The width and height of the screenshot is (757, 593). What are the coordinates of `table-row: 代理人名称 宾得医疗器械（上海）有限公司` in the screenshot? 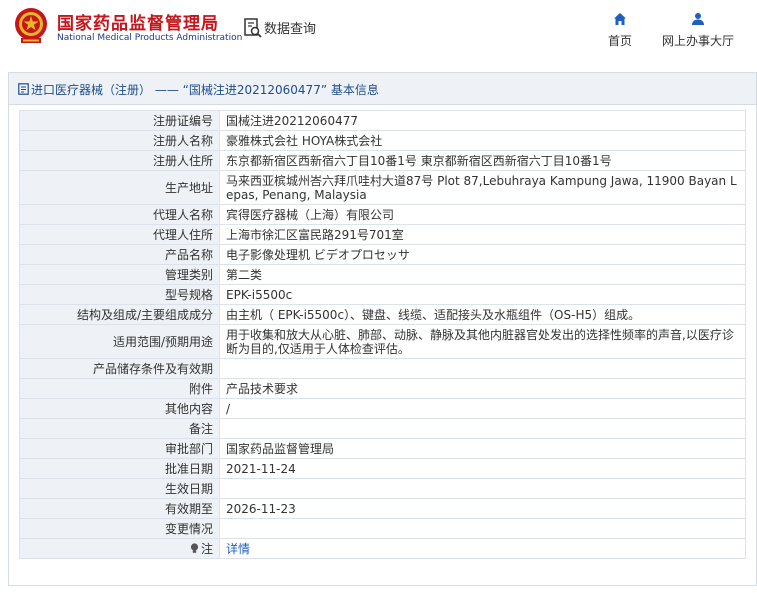 It's located at (382, 214).